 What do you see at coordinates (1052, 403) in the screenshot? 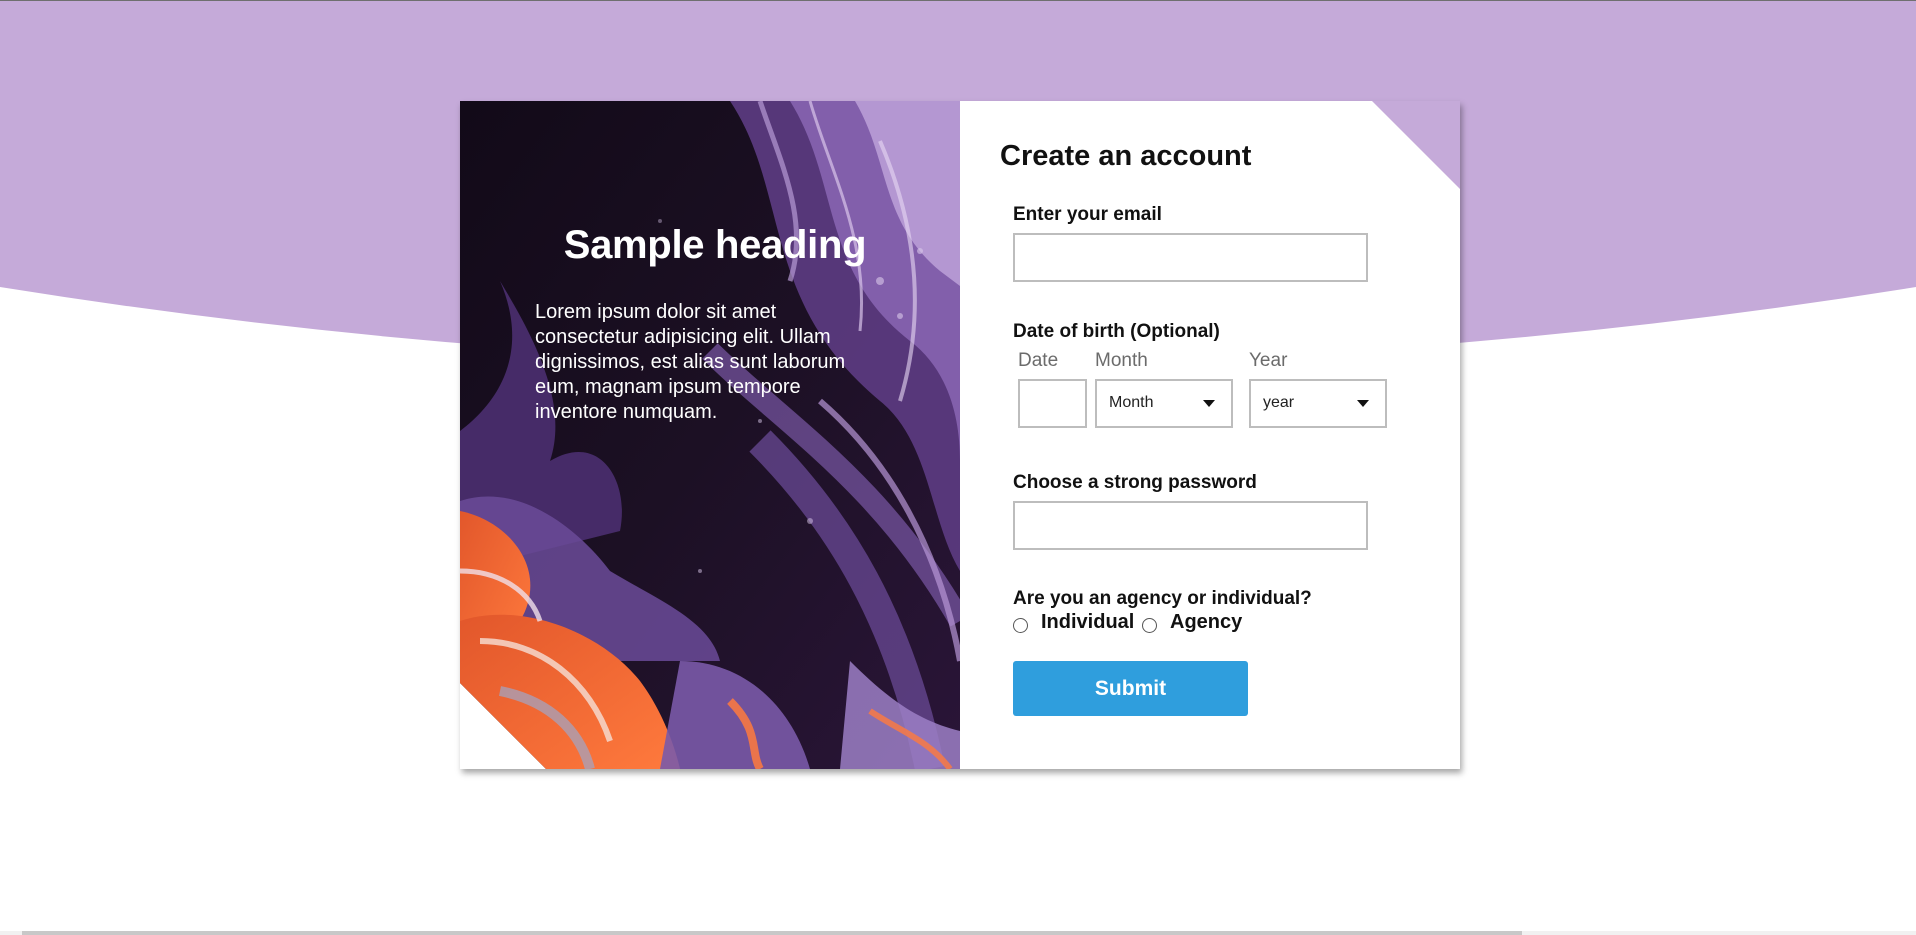
I see `dob-date-input` at bounding box center [1052, 403].